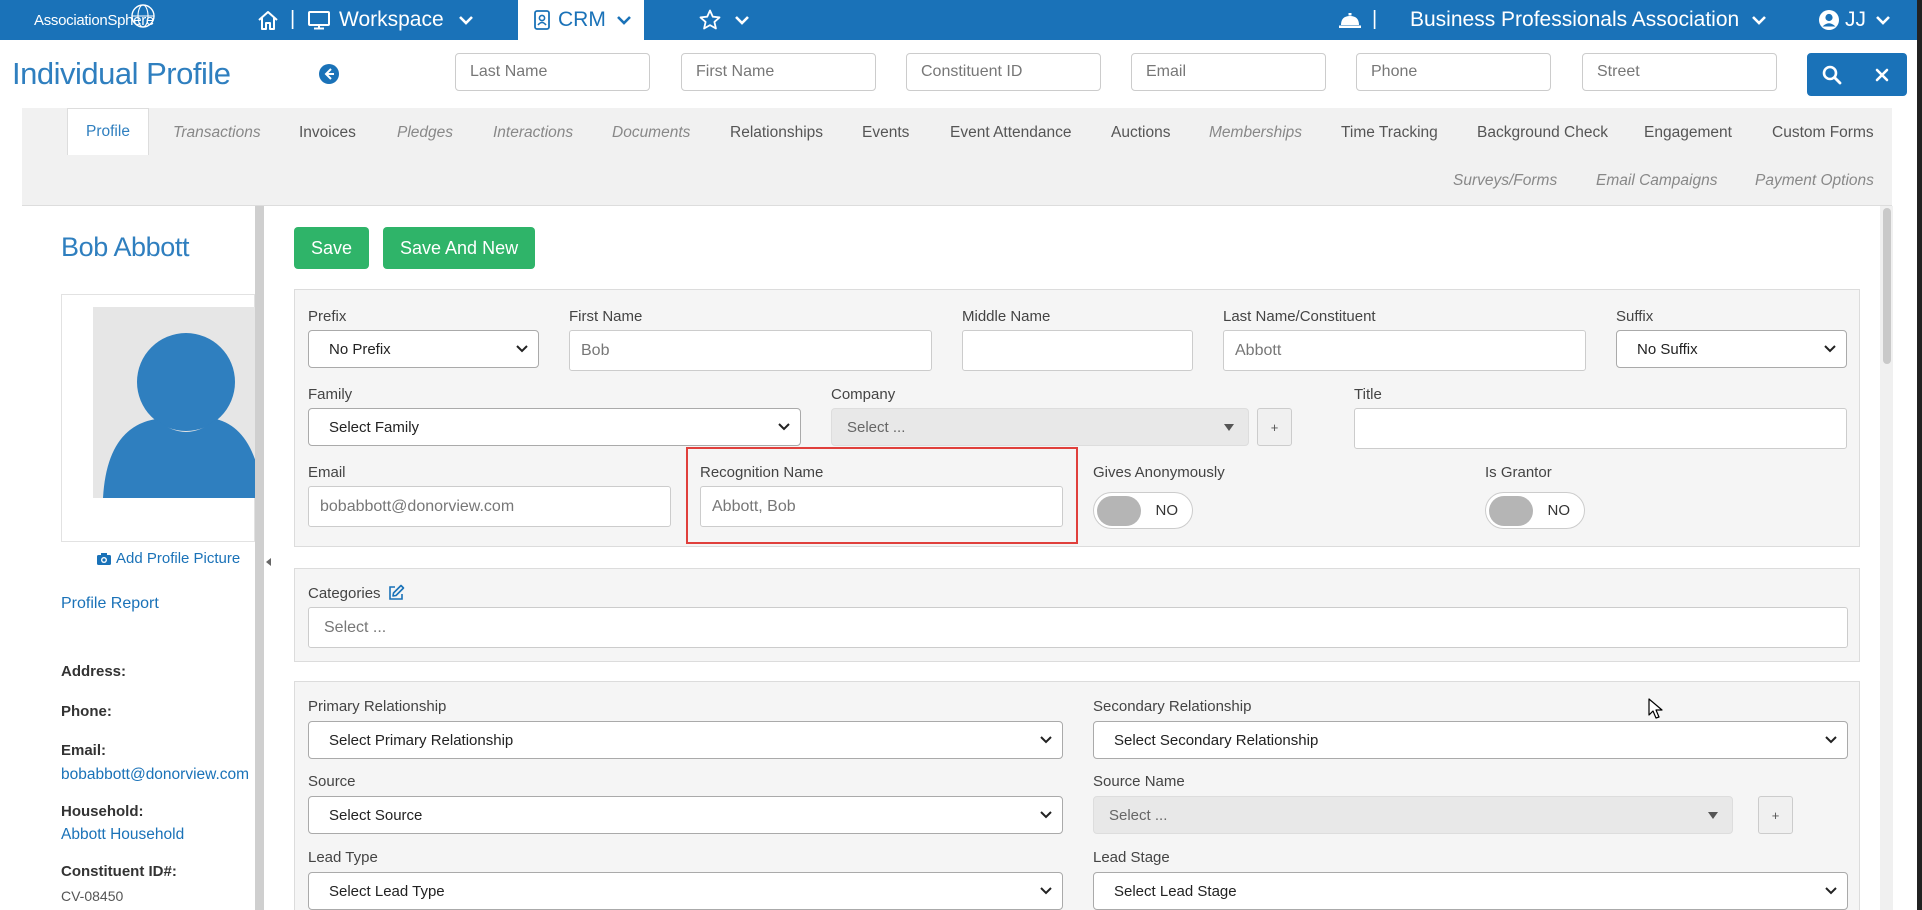 The height and width of the screenshot is (910, 1922). Describe the element at coordinates (1713, 815) in the screenshot. I see `caret-down-icon` at that location.